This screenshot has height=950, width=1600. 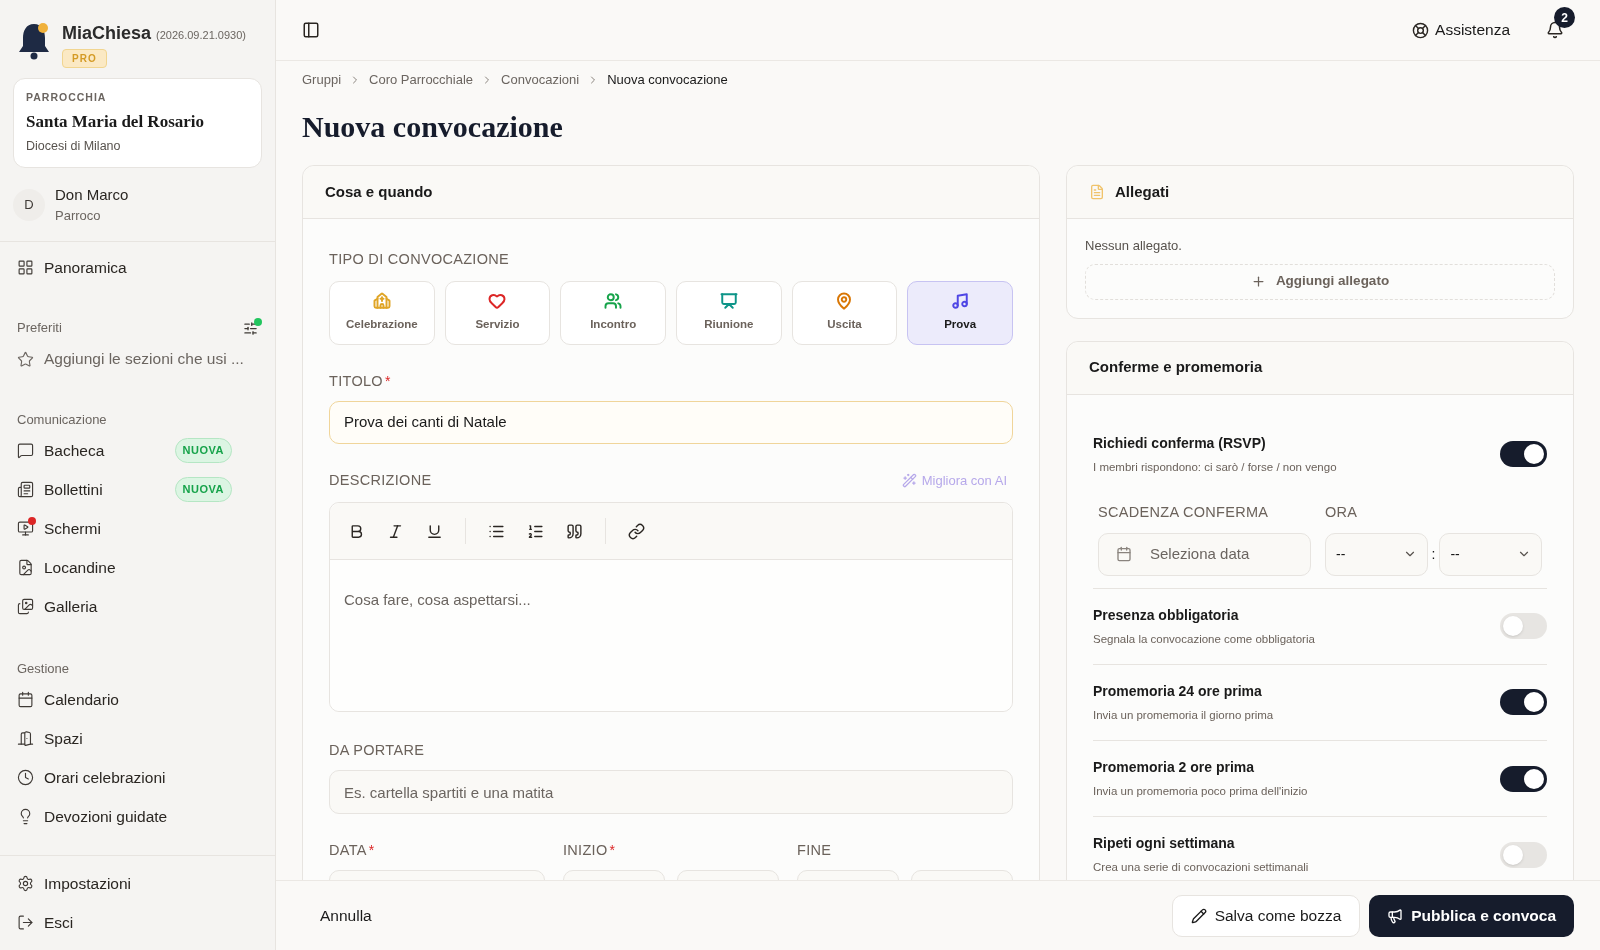 What do you see at coordinates (1198, 915) in the screenshot?
I see `pencil-icon` at bounding box center [1198, 915].